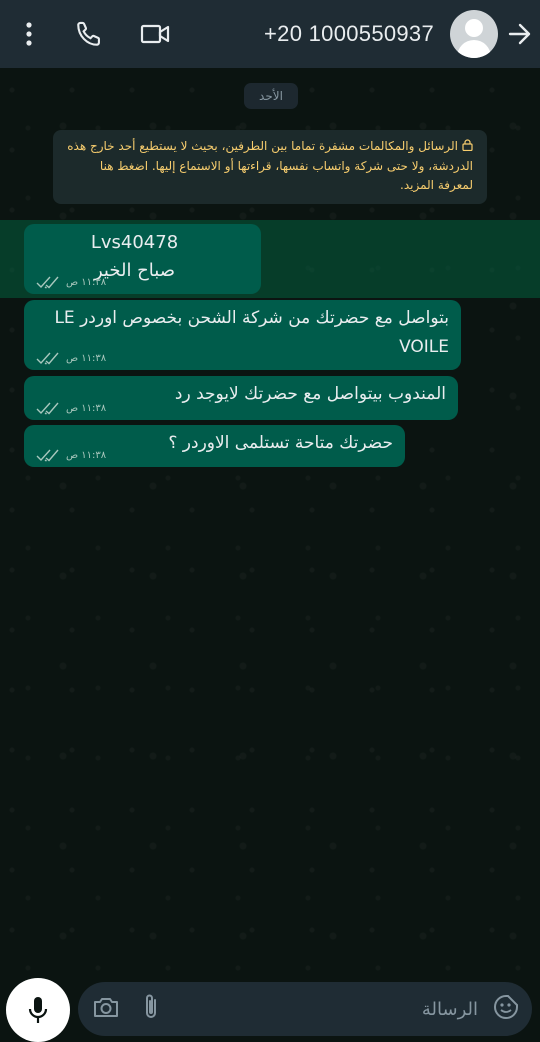 The height and width of the screenshot is (1042, 540). Describe the element at coordinates (106, 1009) in the screenshot. I see `camera-icon` at that location.